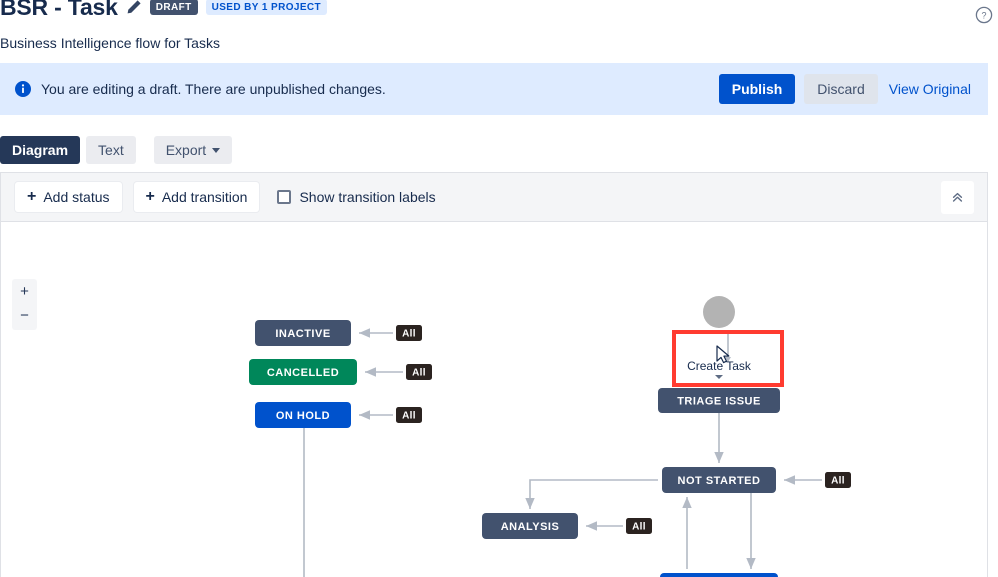  Describe the element at coordinates (134, 7) in the screenshot. I see `pencil-icon` at that location.